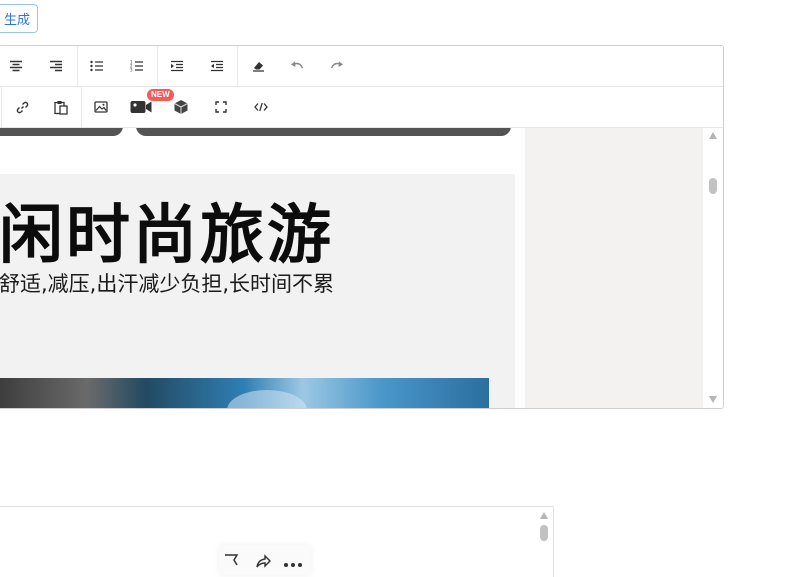 The image size is (805, 577). I want to click on svg-text: 3, so click(131, 70).